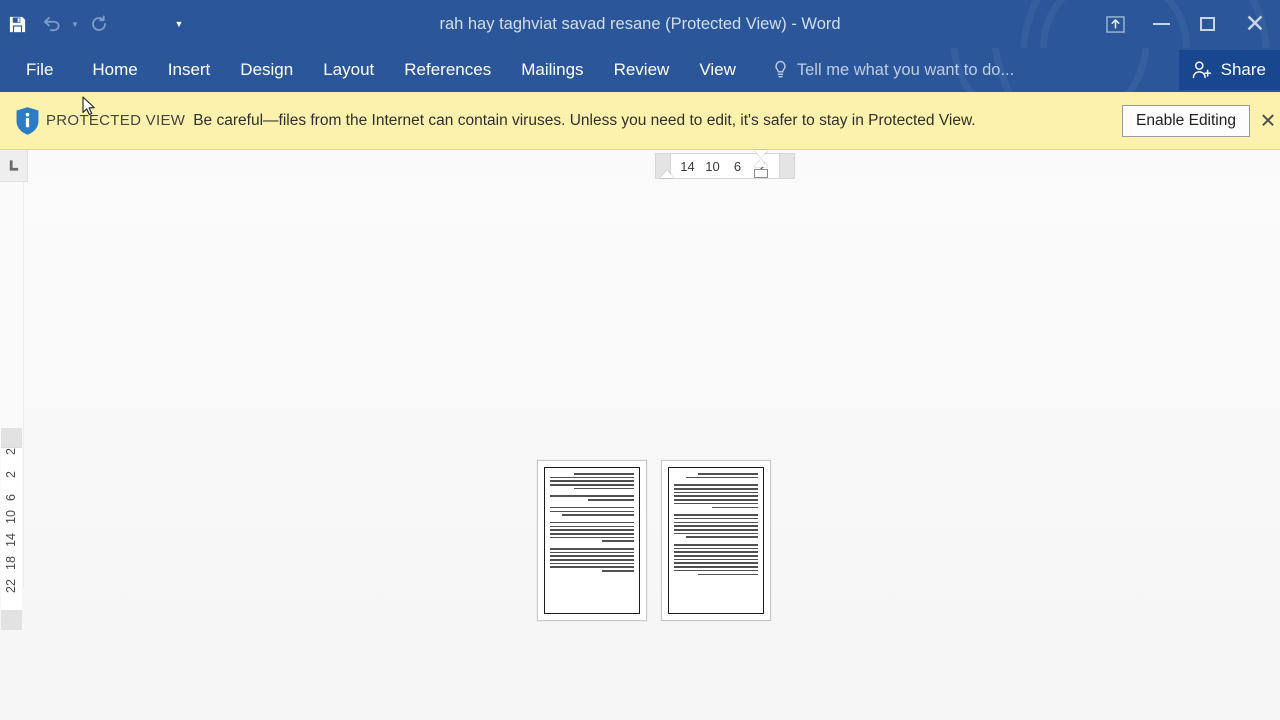 This screenshot has width=1280, height=720. Describe the element at coordinates (667, 174) in the screenshot. I see `left-indent-marker` at that location.